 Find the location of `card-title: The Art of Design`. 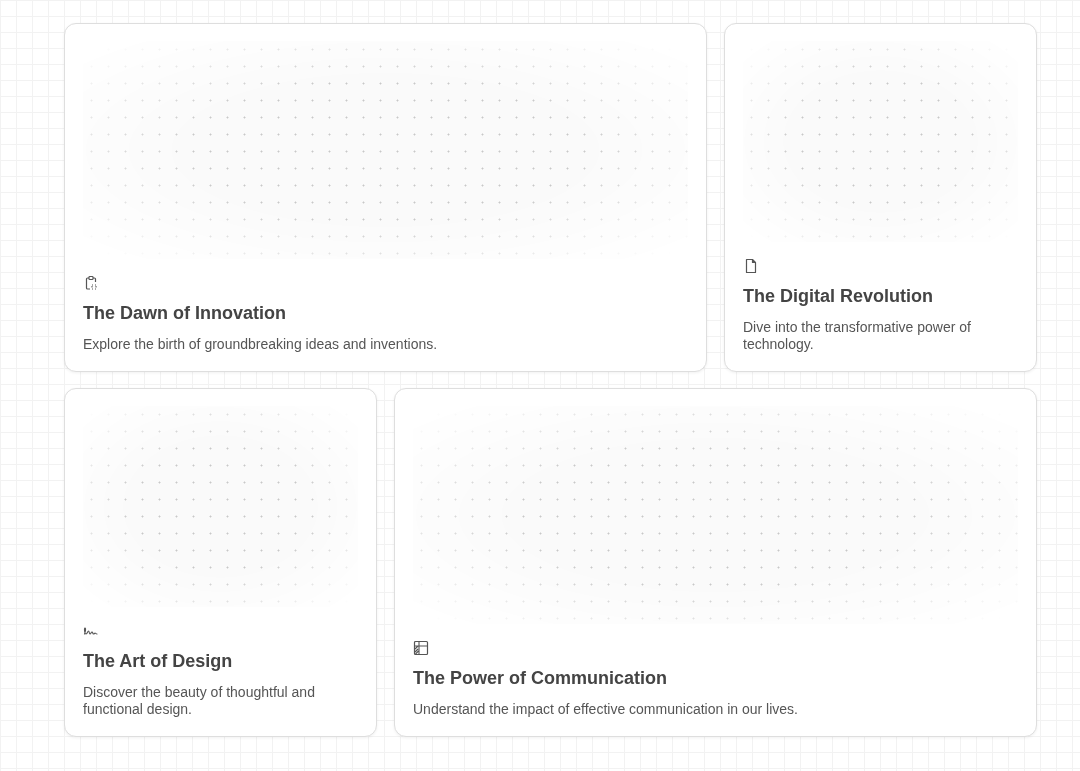

card-title: The Art of Design is located at coordinates (158, 661).